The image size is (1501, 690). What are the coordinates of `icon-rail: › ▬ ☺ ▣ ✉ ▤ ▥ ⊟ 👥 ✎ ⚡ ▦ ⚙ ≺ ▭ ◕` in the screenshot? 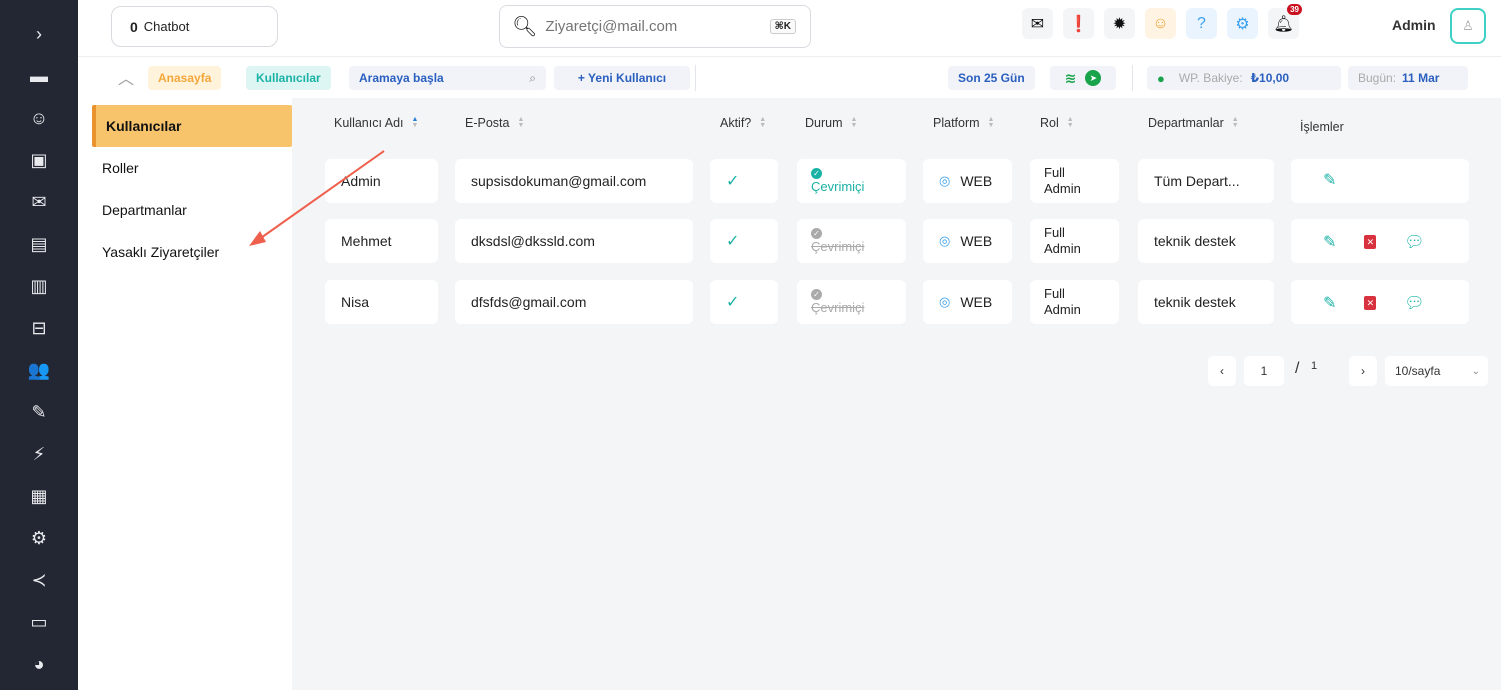 It's located at (39, 345).